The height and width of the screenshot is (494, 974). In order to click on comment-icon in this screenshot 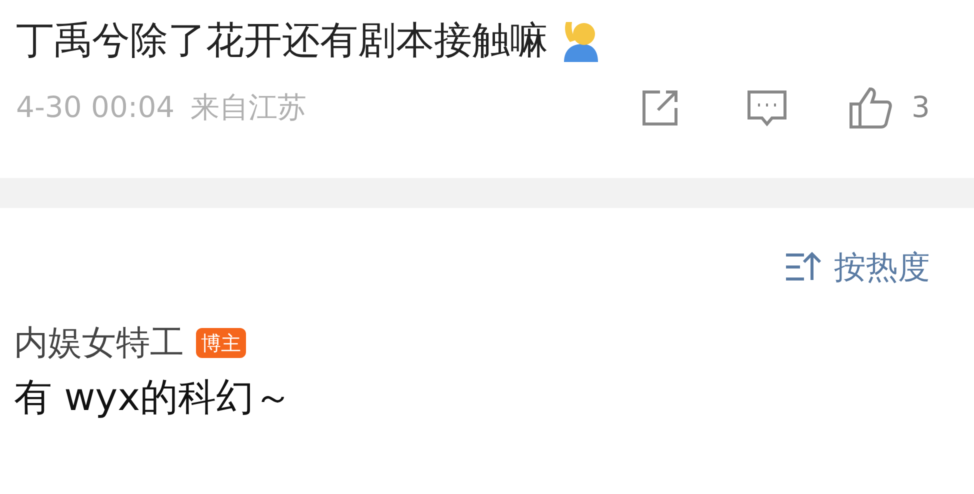, I will do `click(767, 108)`.